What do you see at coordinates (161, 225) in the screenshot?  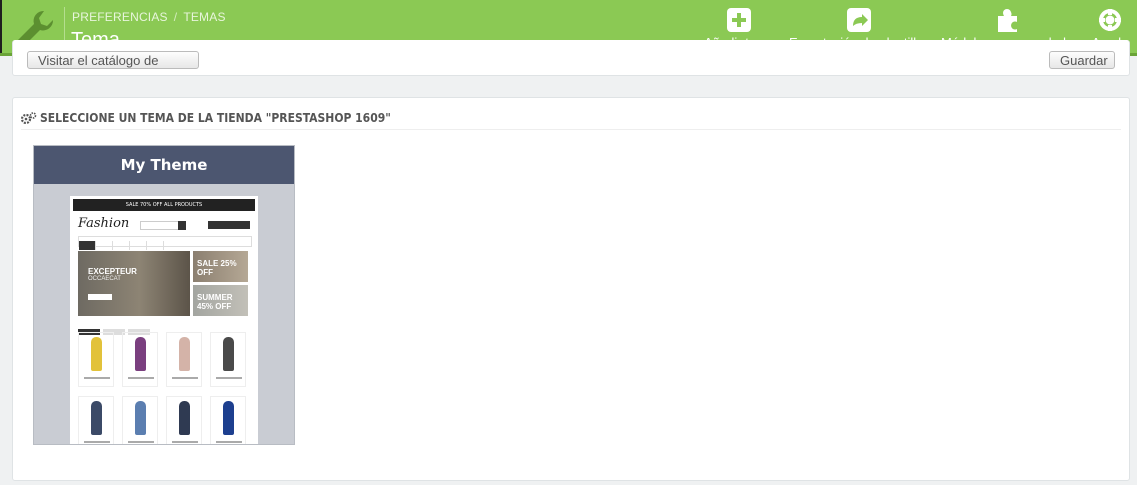 I see `preview-search-box` at bounding box center [161, 225].